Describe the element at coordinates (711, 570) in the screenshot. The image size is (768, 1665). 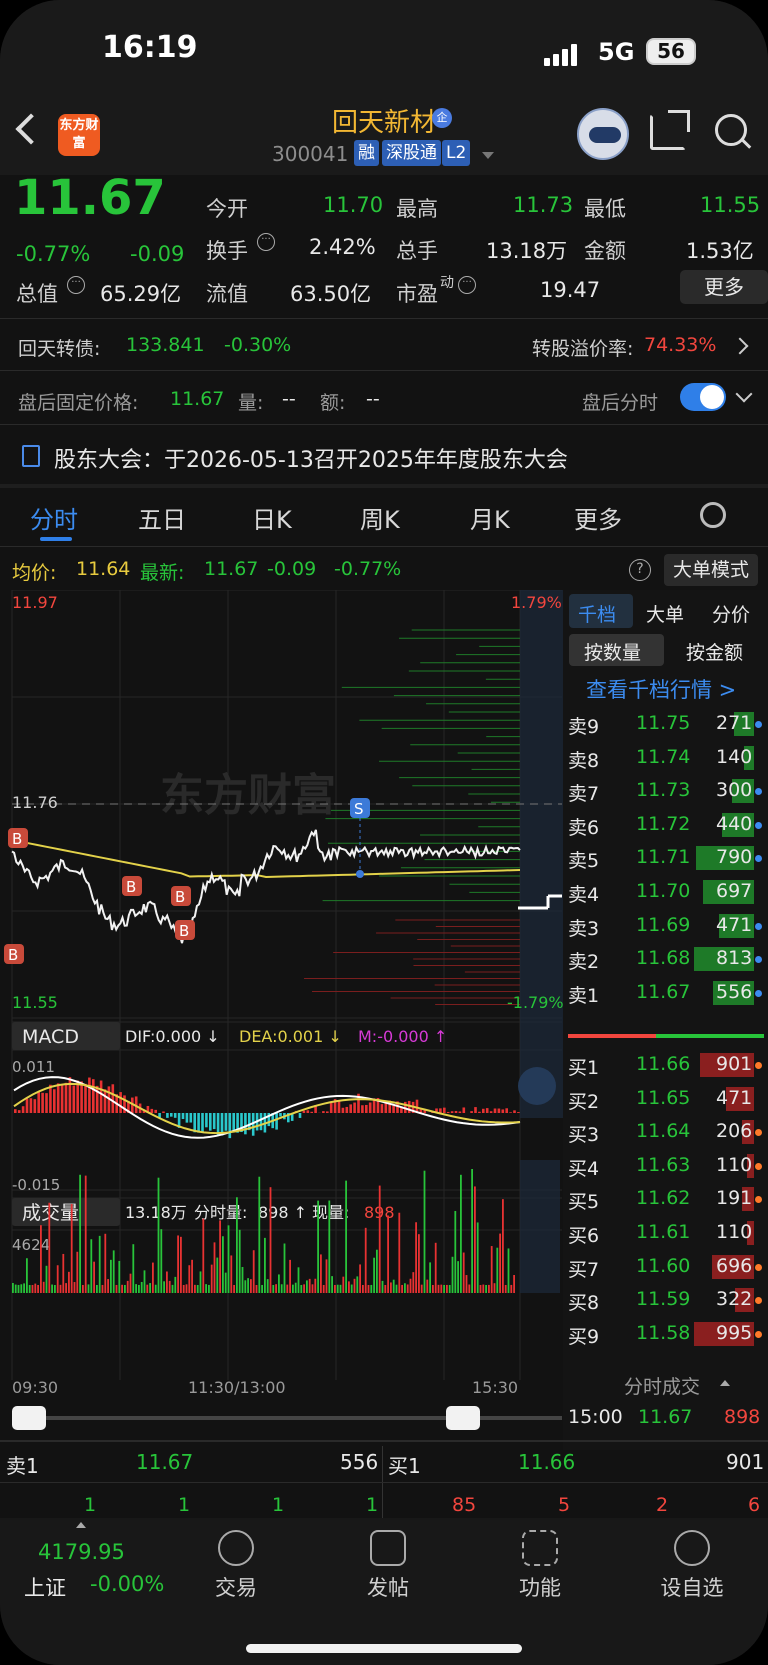
I see `big-order-mode-button: 大单模式` at that location.